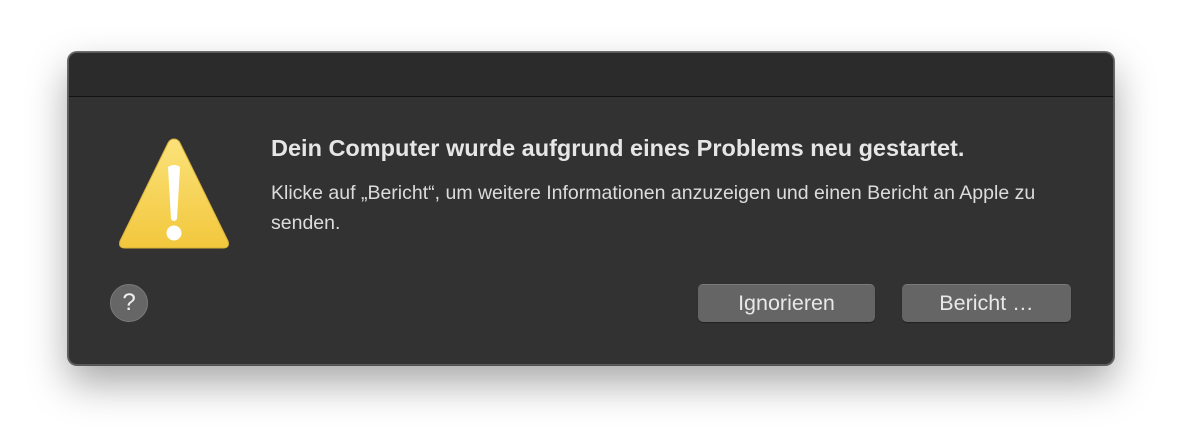 The image size is (1180, 448). Describe the element at coordinates (786, 303) in the screenshot. I see `ignore-button: Ignorieren` at that location.